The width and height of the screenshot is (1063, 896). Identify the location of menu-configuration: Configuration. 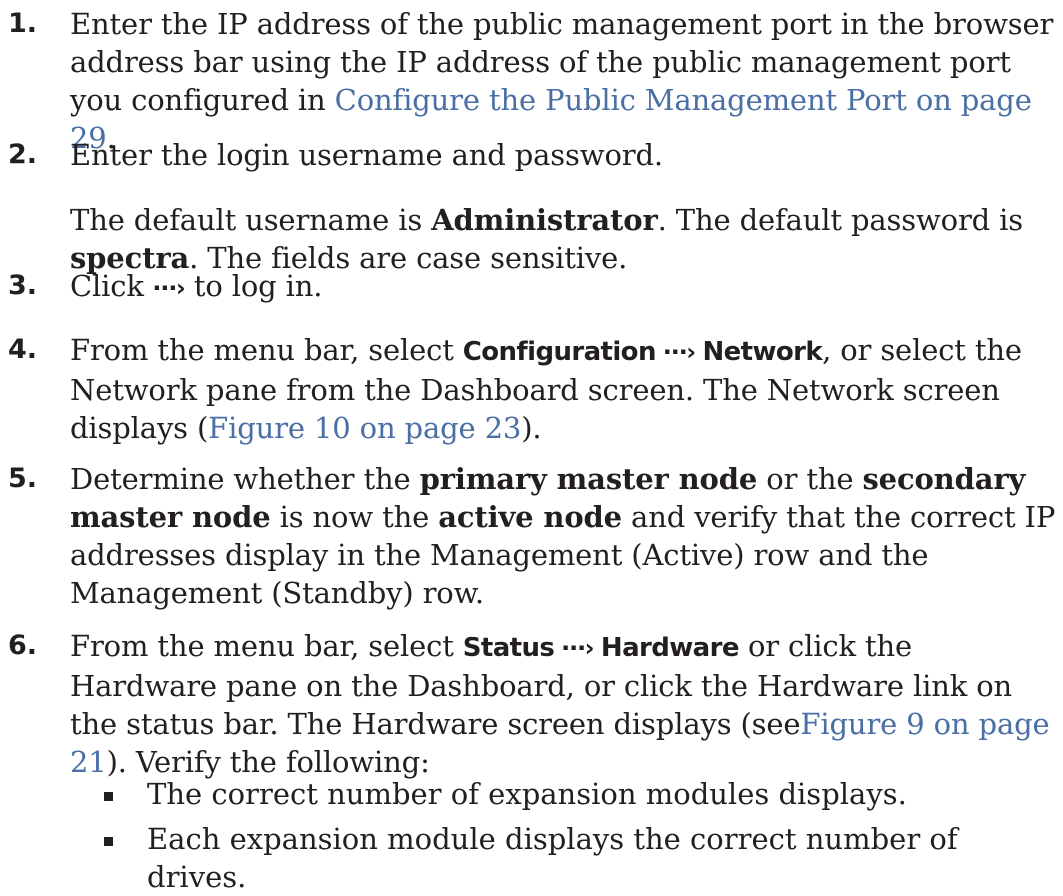
(559, 352).